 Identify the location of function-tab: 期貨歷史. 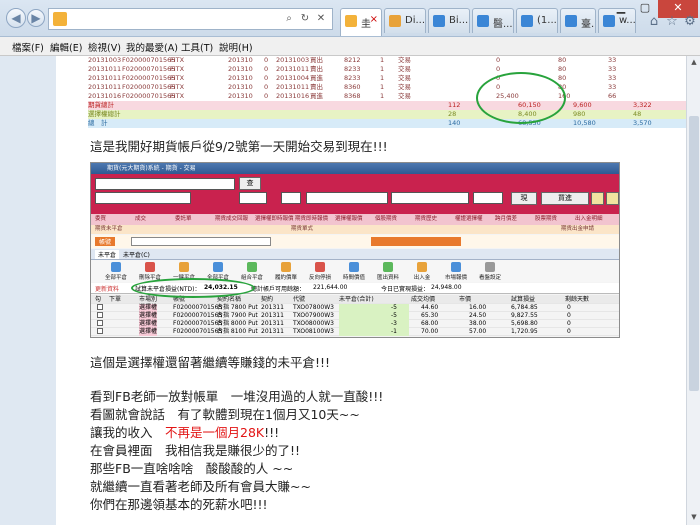
(426, 219).